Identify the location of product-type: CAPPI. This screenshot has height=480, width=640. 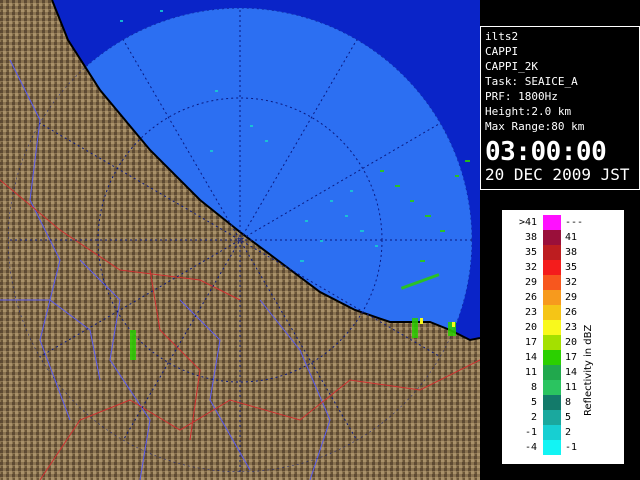
(502, 51).